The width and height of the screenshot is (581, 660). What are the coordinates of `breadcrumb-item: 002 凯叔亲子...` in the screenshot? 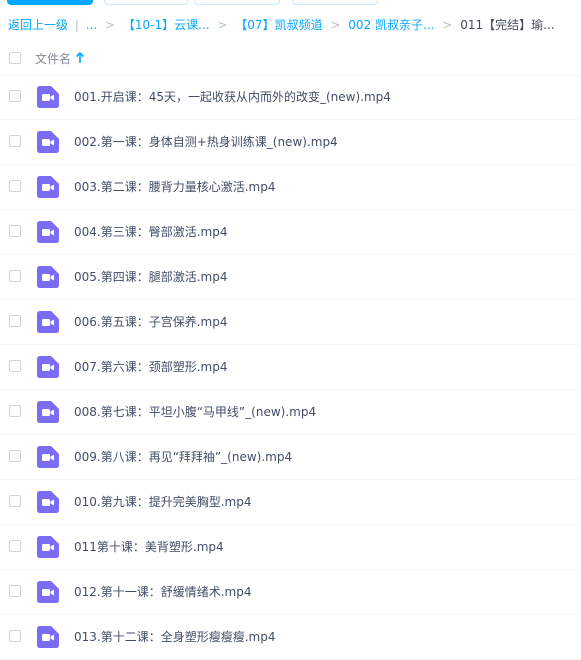 It's located at (391, 25).